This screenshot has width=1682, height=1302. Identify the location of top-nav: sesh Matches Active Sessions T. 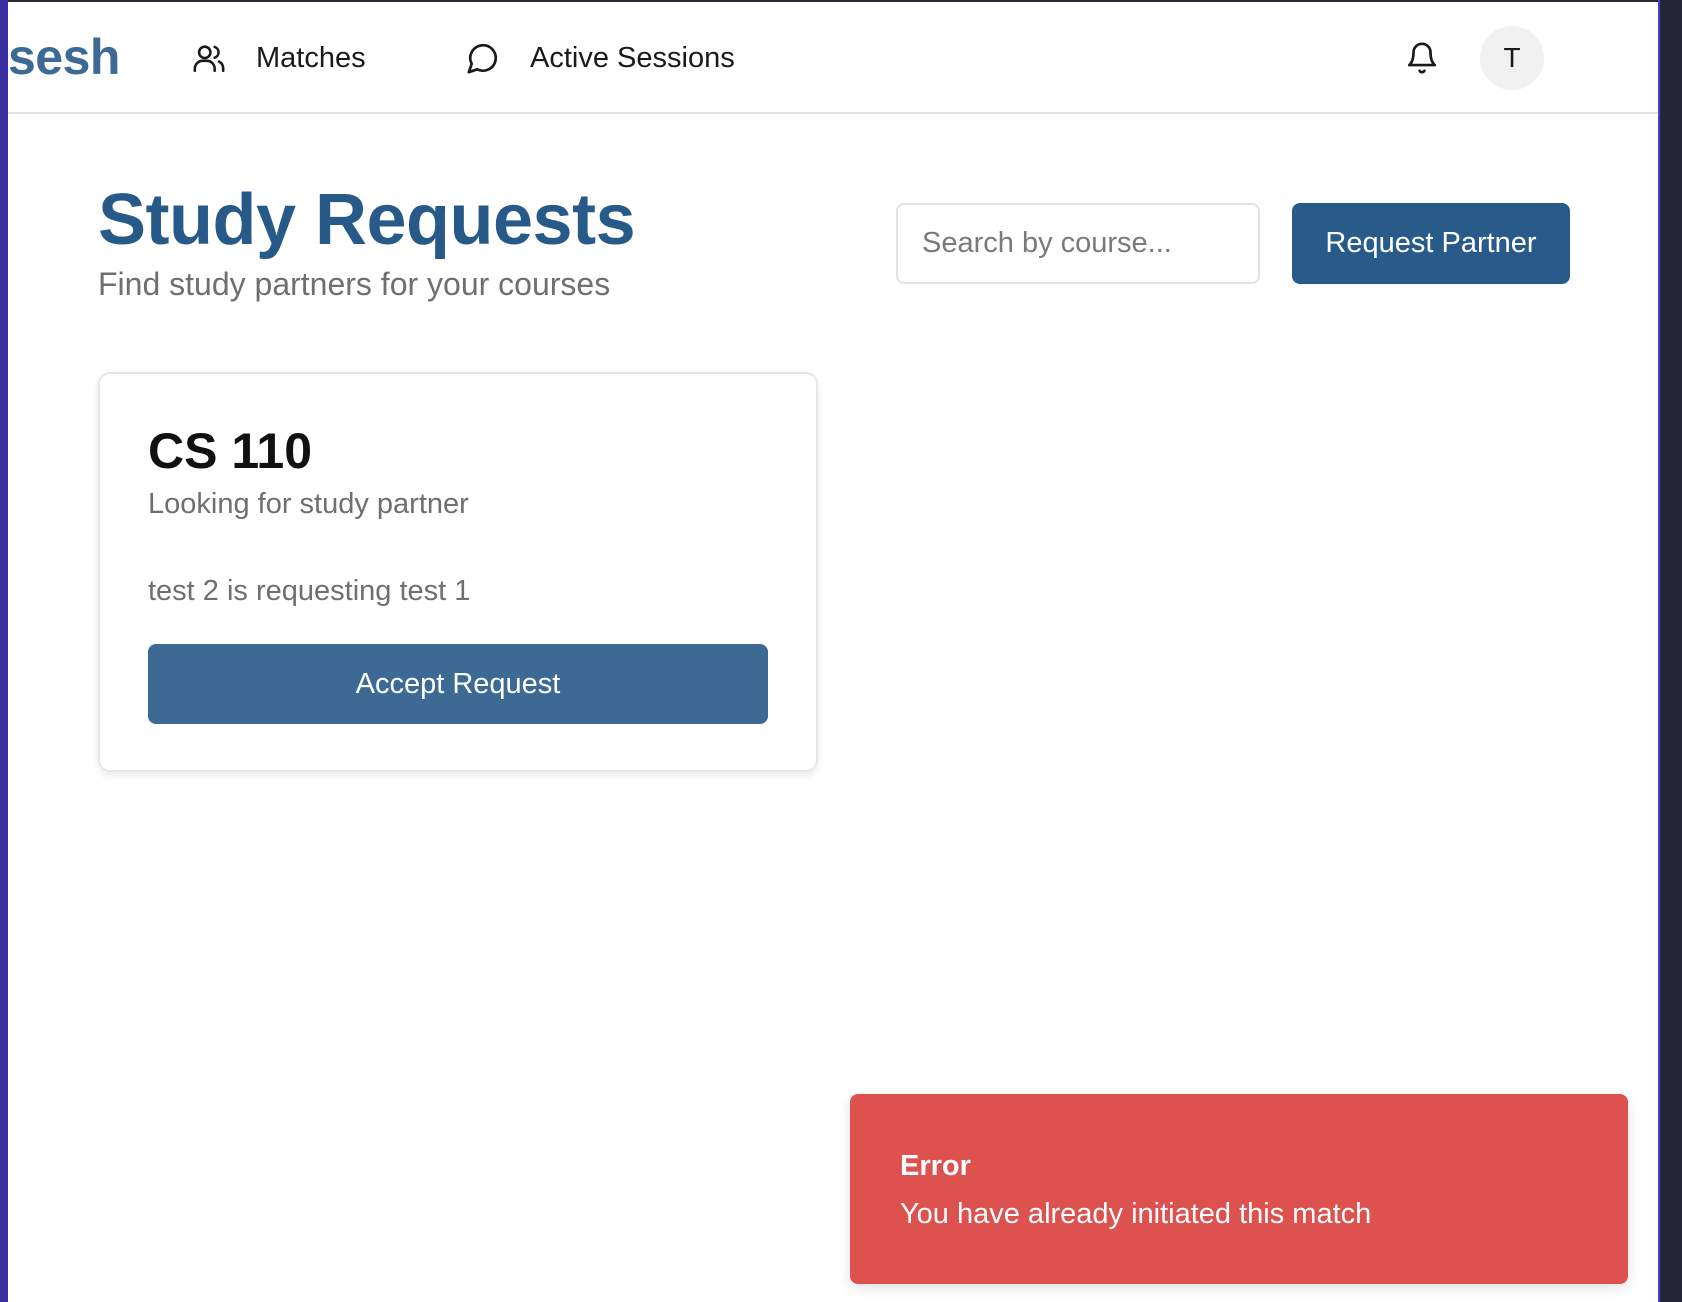
(833, 58).